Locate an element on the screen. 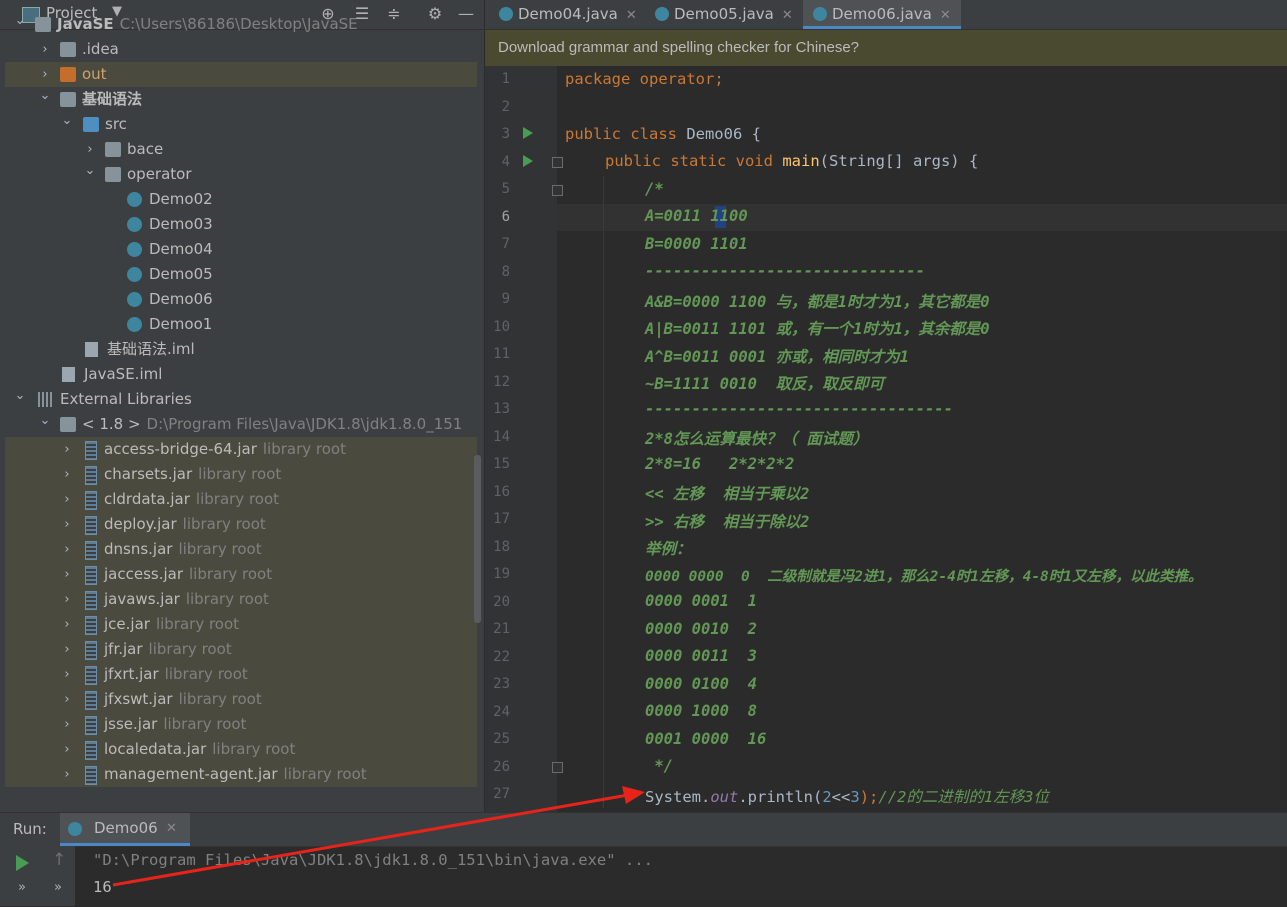  annotation-arrow-head is located at coordinates (633, 795).